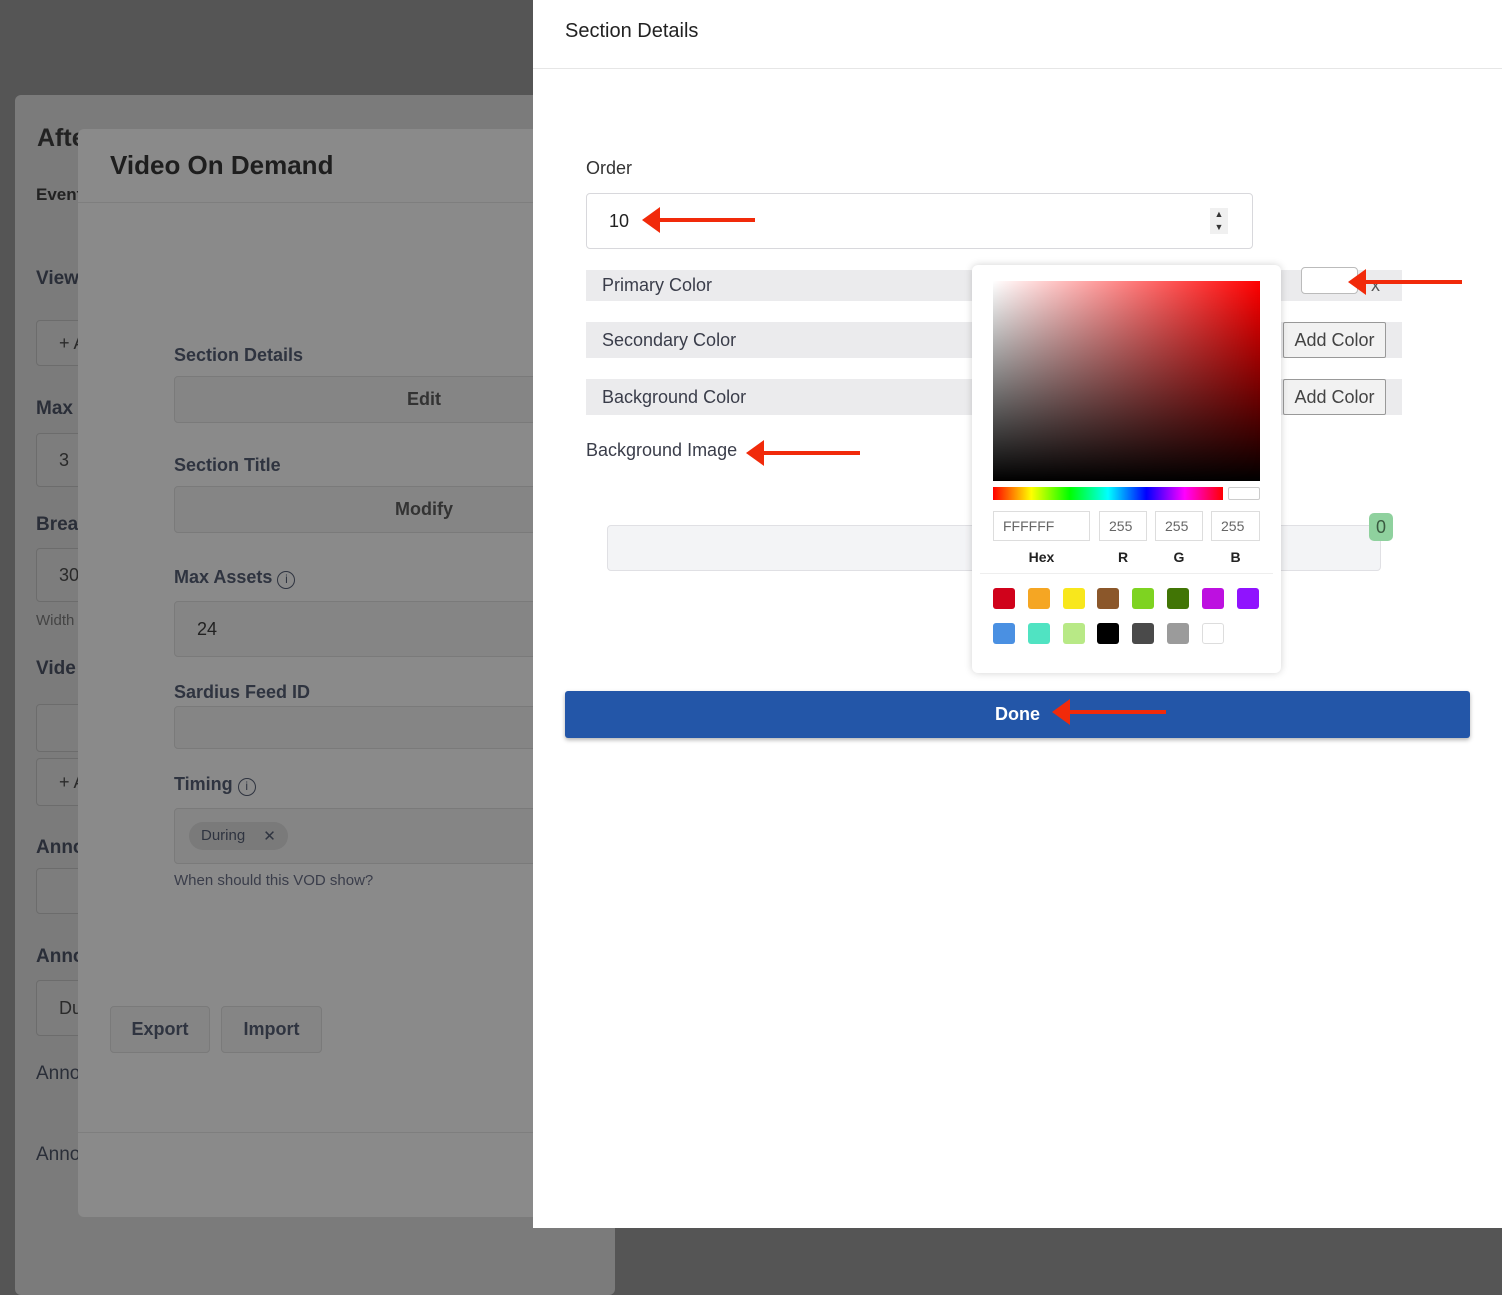 The image size is (1502, 1295). Describe the element at coordinates (1235, 526) in the screenshot. I see `b-input: 255` at that location.